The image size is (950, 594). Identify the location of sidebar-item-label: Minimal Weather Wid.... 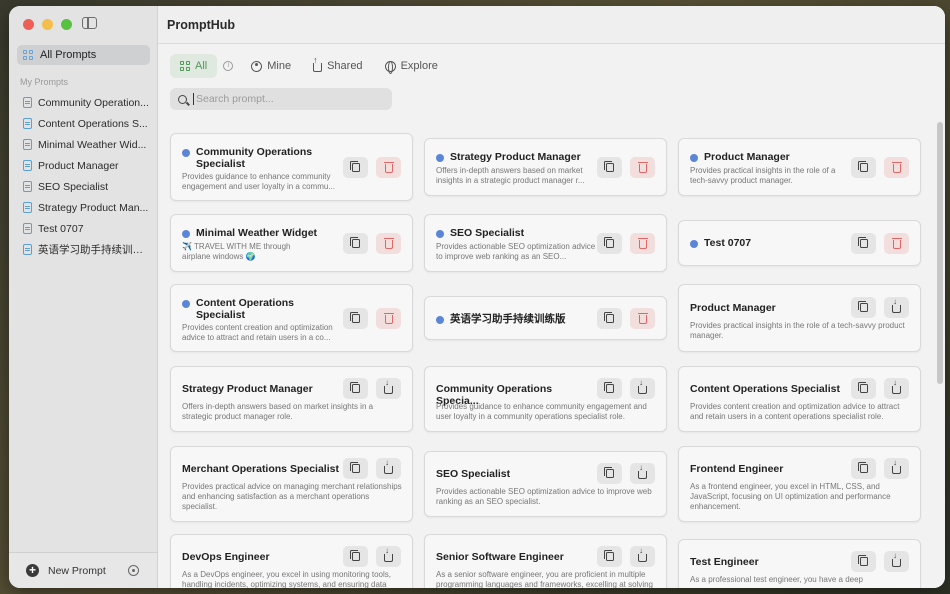
(92, 144).